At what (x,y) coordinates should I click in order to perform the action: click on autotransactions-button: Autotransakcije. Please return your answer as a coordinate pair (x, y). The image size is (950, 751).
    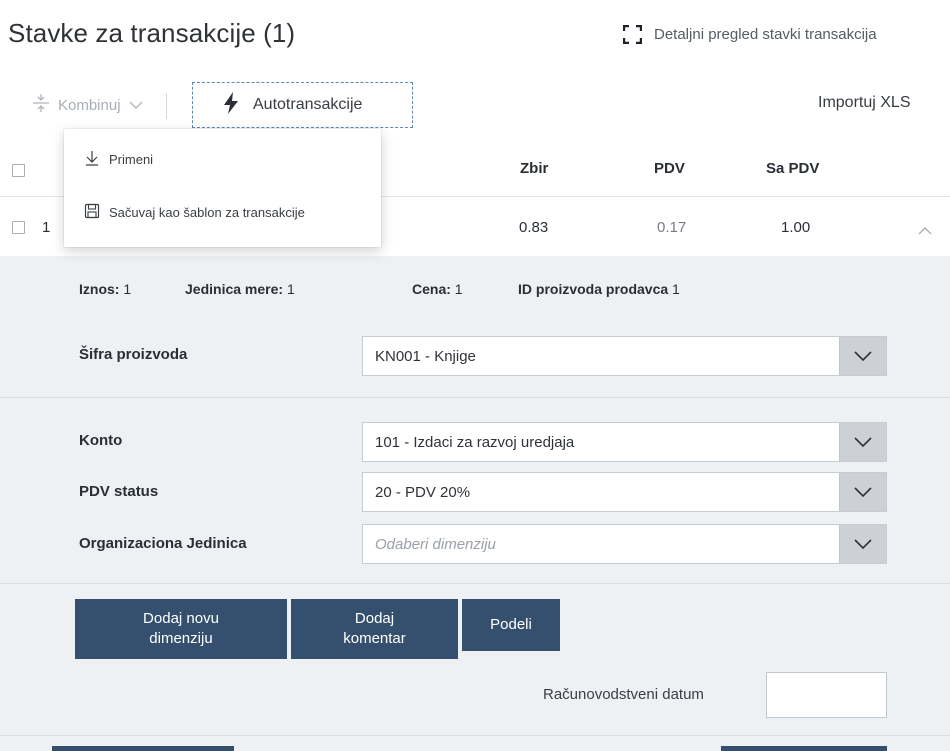
    Looking at the image, I should click on (302, 105).